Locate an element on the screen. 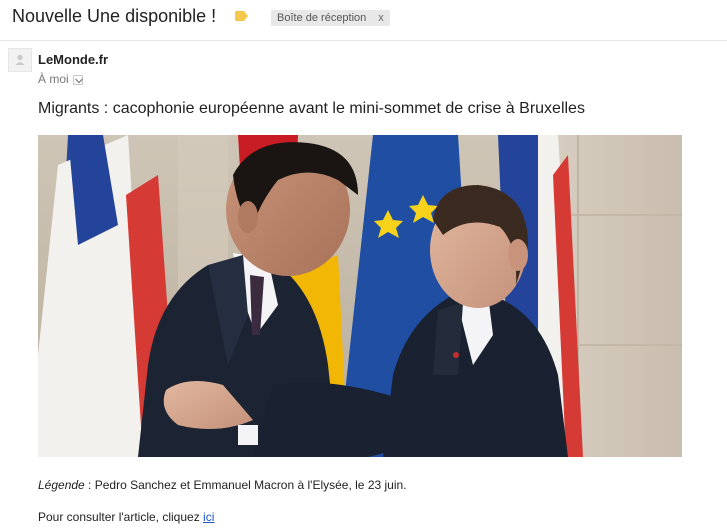 Image resolution: width=727 pixels, height=530 pixels. inbox-label-text: Boîte de réception is located at coordinates (322, 18).